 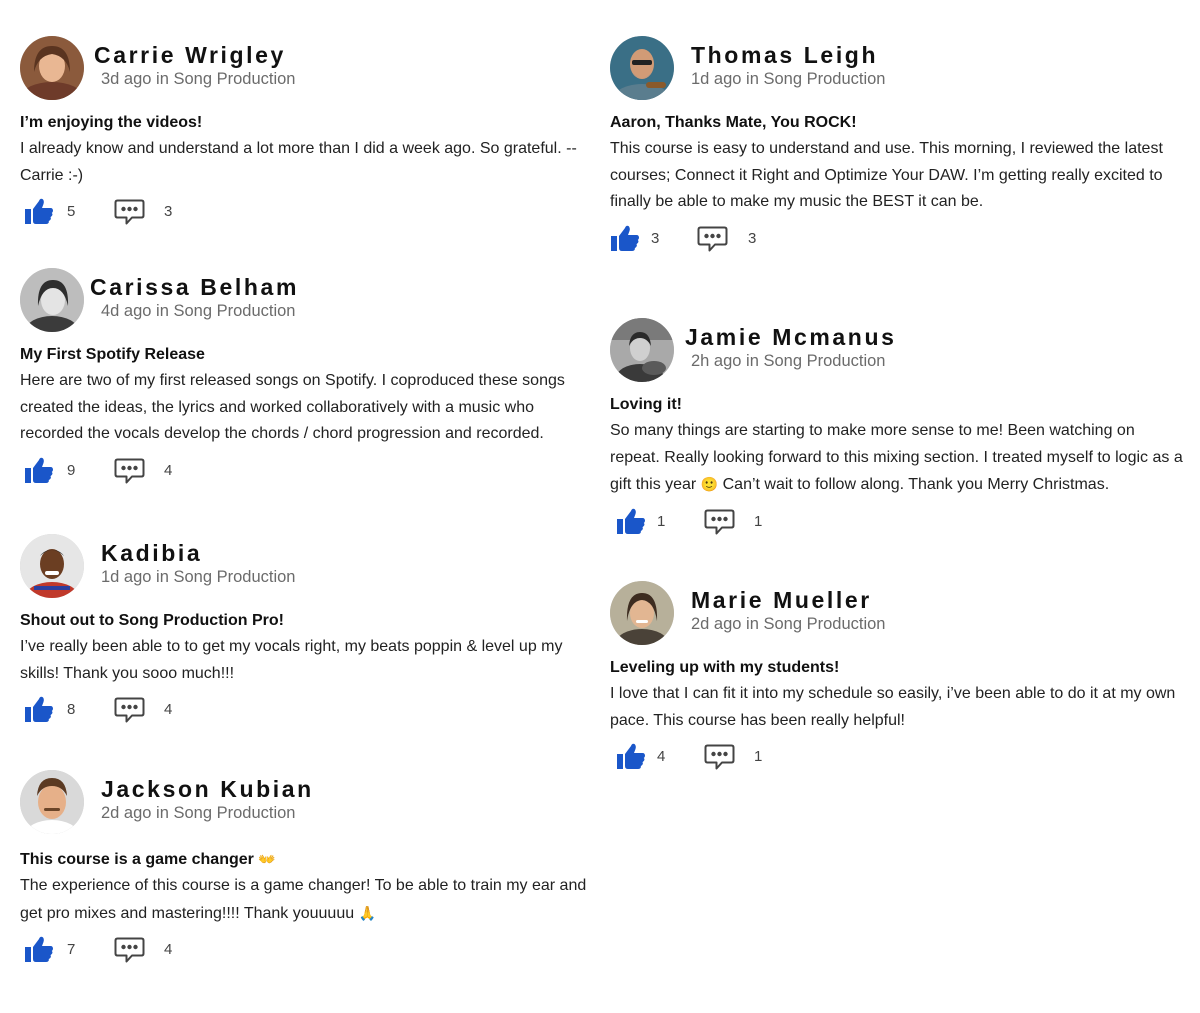 I want to click on like-count: 8, so click(x=71, y=710).